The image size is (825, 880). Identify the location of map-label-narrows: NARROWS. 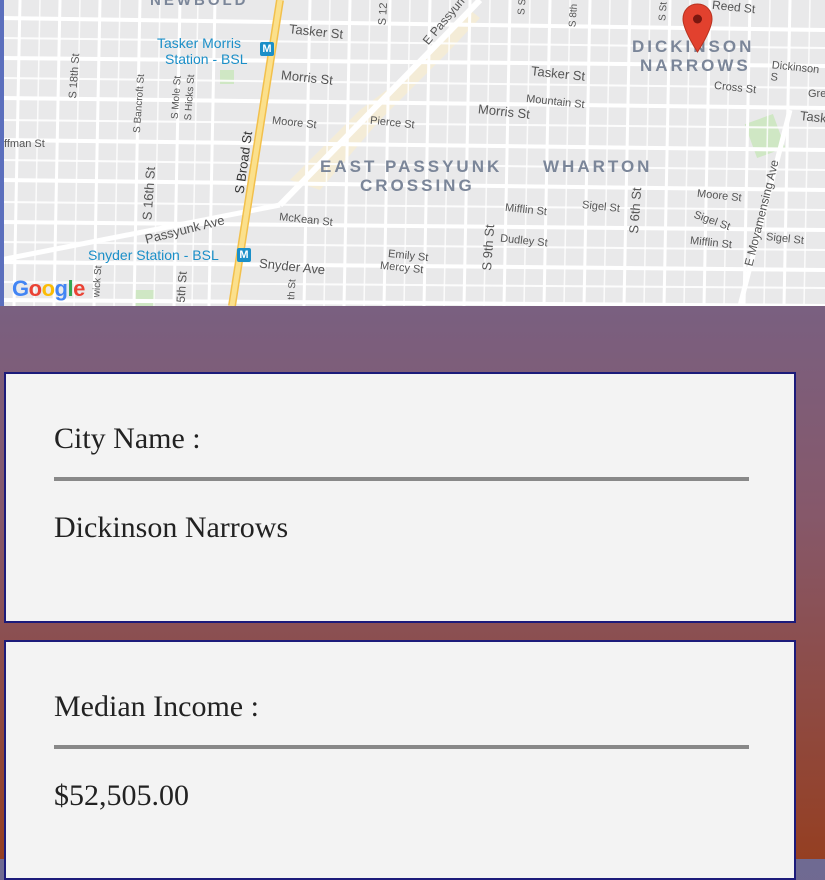
(695, 65).